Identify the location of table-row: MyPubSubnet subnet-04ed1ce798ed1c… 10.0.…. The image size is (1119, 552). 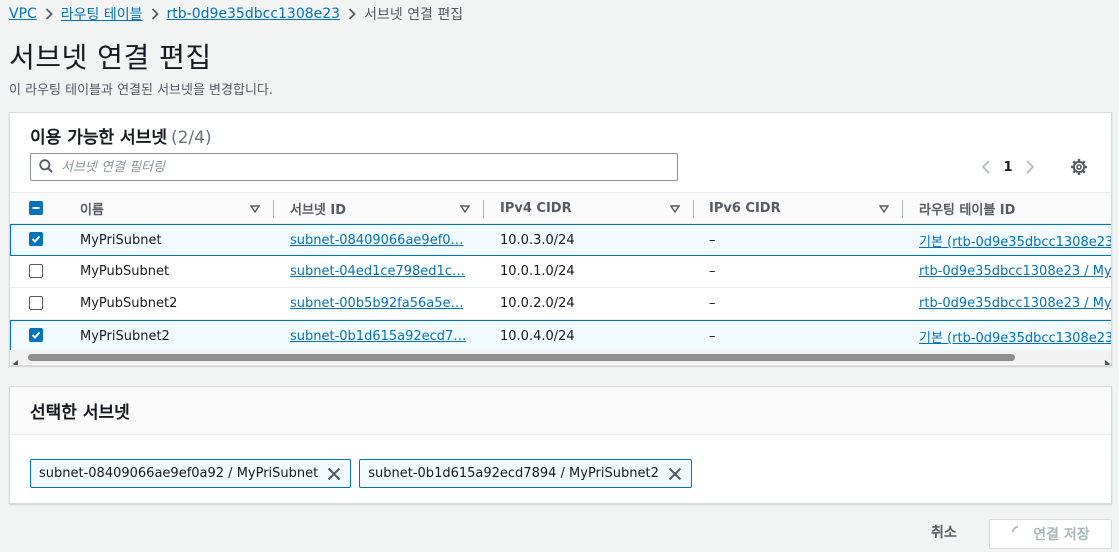
(560, 272).